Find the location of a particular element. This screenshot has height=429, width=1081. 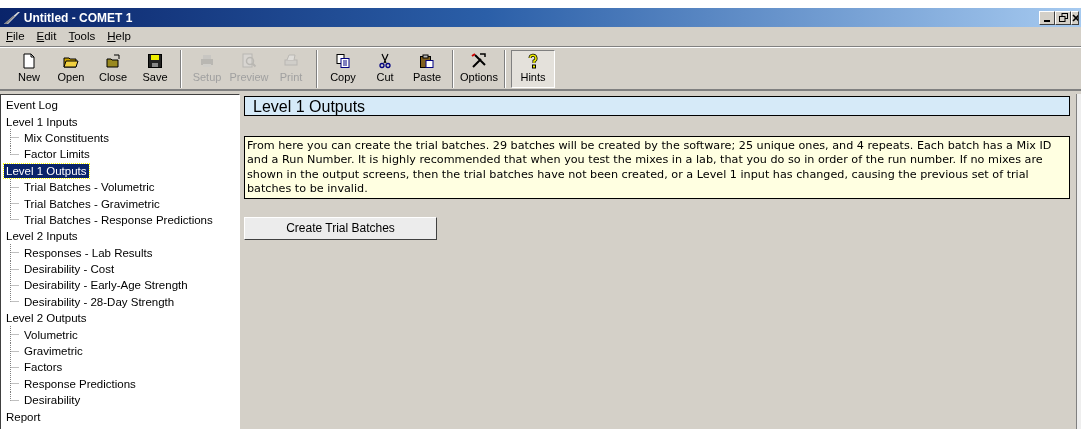

hint-text: From here you can create the trial batches. 29 batches will be created by the software; 25 unique ones, and 4 repeats. Each batch has a Mix ID and a Run Number. It is highly recommended that when you test the mixes in a lab, that you do so in order of the run number. If no mixes are shown in the output screens, then the trial batches have not been created, or a Level 1 input has changed, causing the previous set of trial batches to be invalid. is located at coordinates (657, 167).